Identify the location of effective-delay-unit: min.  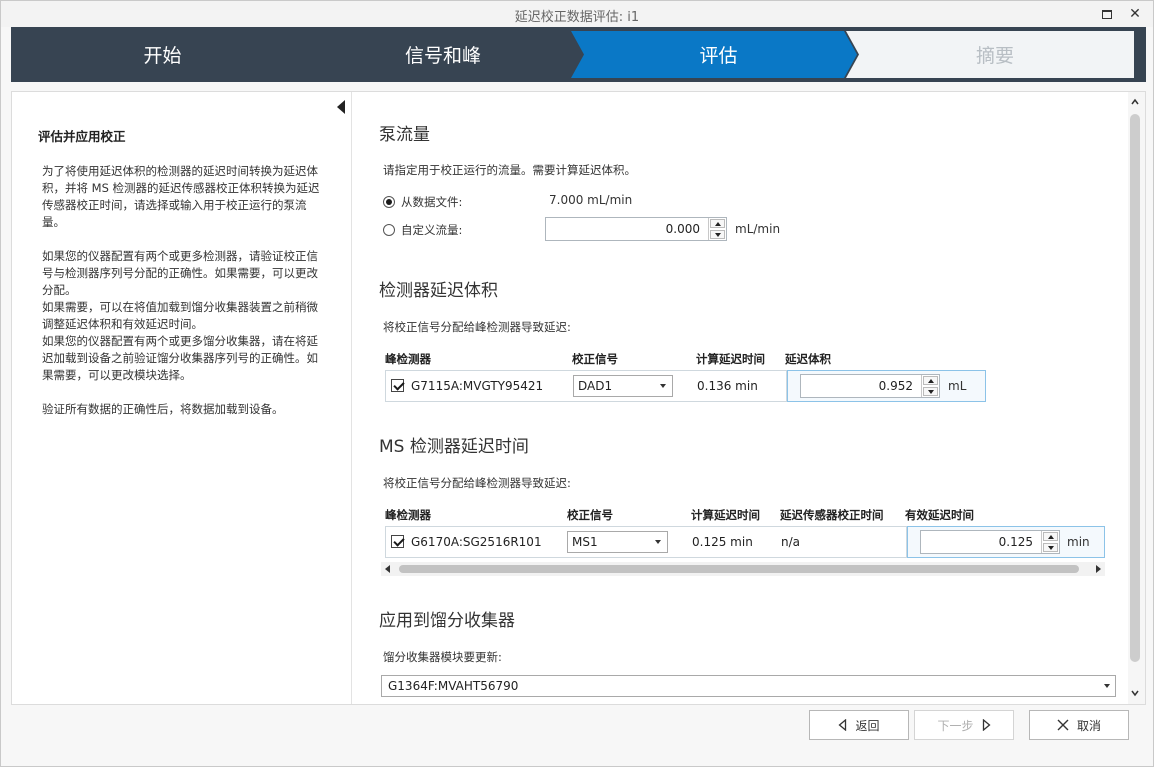
(1078, 542).